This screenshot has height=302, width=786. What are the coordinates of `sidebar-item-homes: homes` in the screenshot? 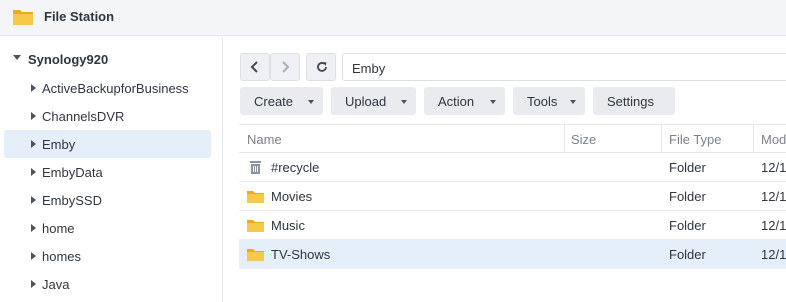 It's located at (107, 256).